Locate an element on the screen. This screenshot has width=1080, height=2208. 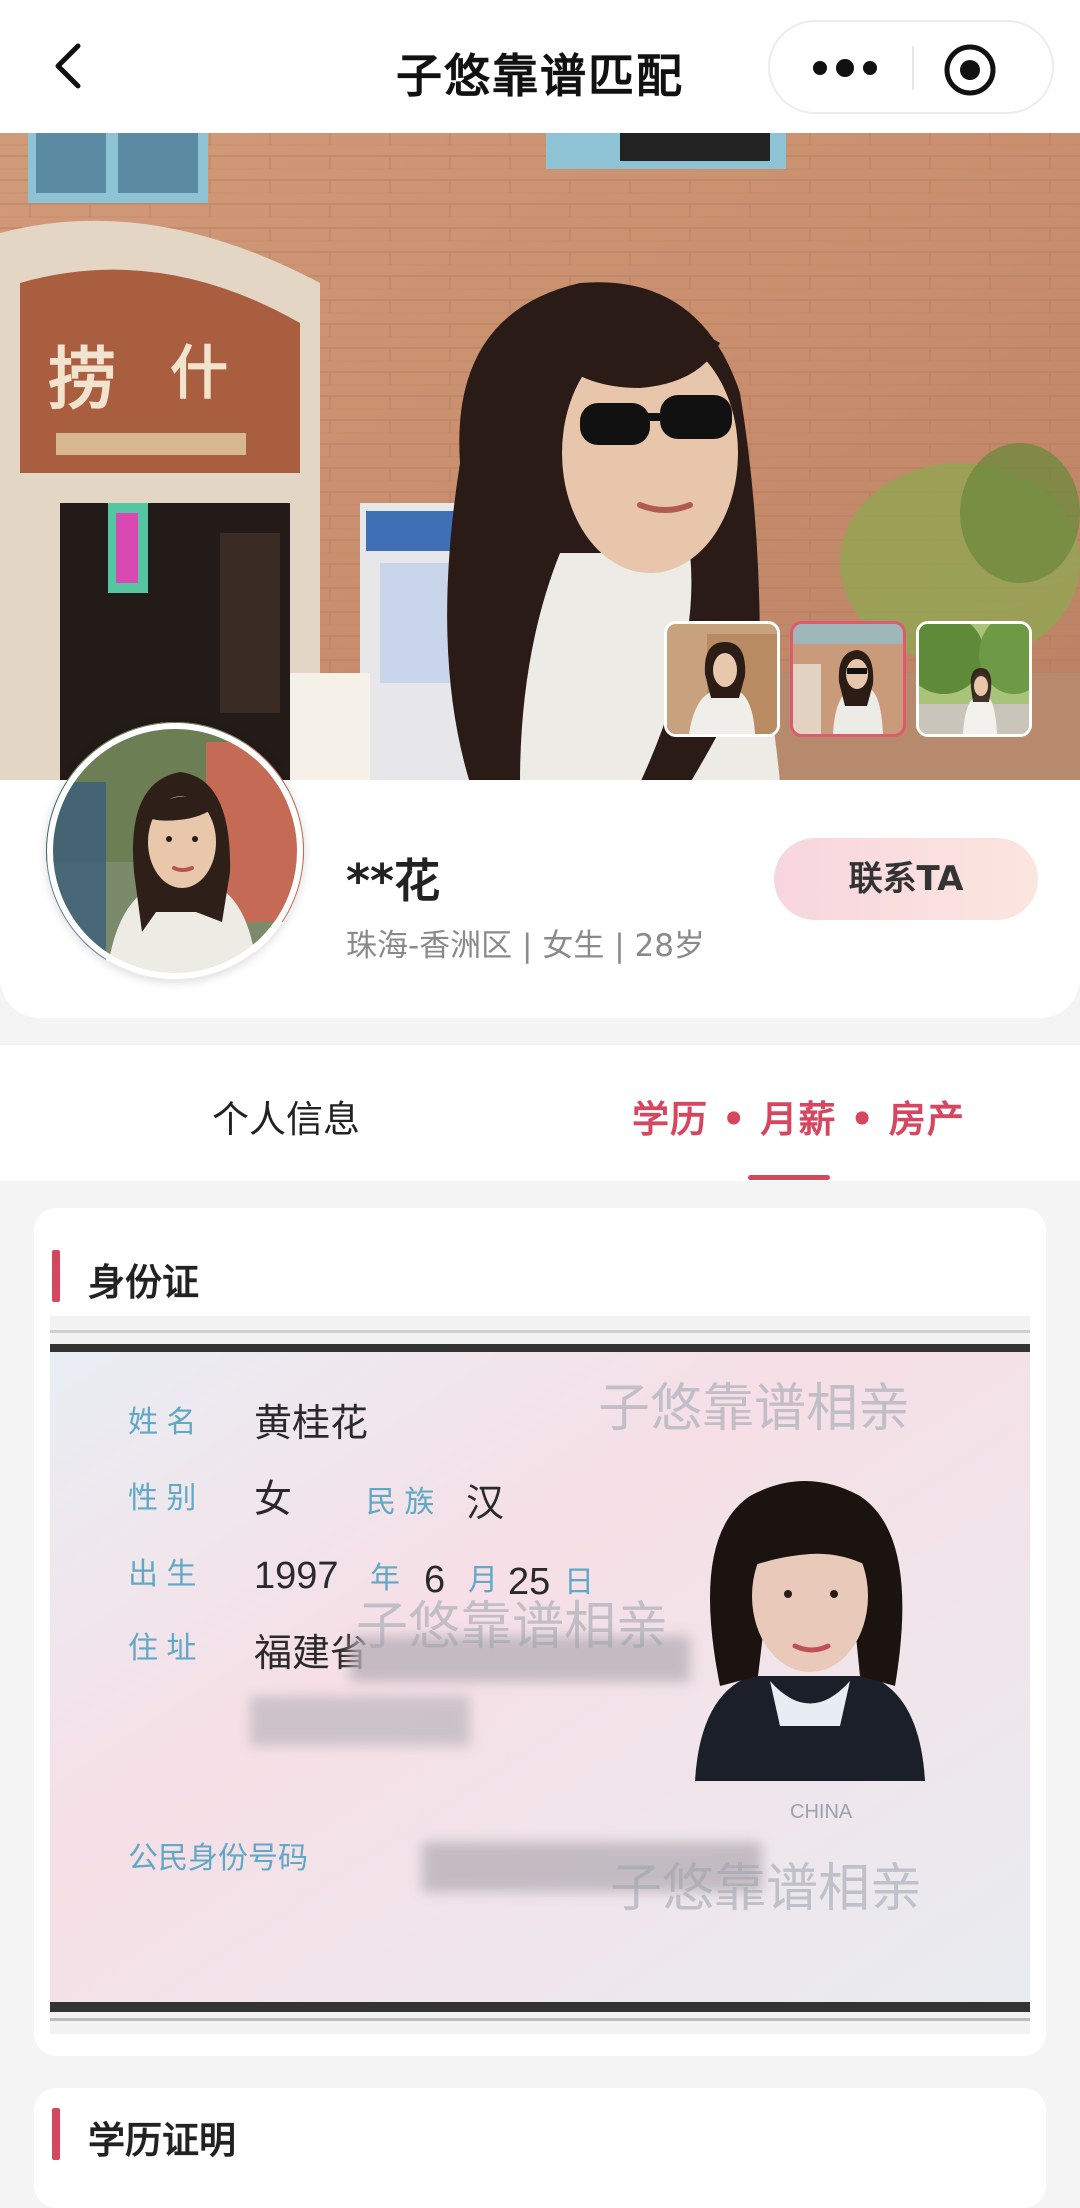
user-meta: 珠海-香洲区 | 女生 | 28岁 is located at coordinates (525, 946).